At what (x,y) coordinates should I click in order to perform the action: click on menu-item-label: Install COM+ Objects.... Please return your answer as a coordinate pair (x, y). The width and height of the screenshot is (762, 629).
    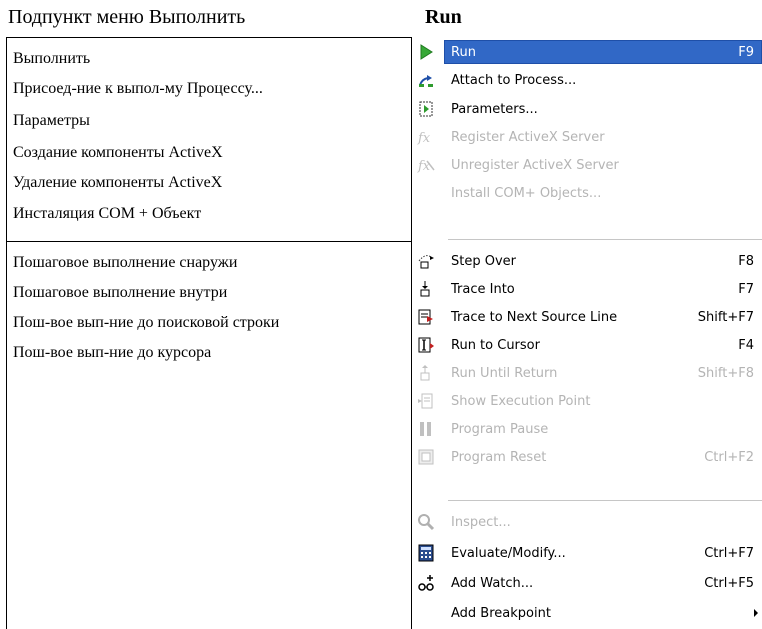
    Looking at the image, I should click on (526, 193).